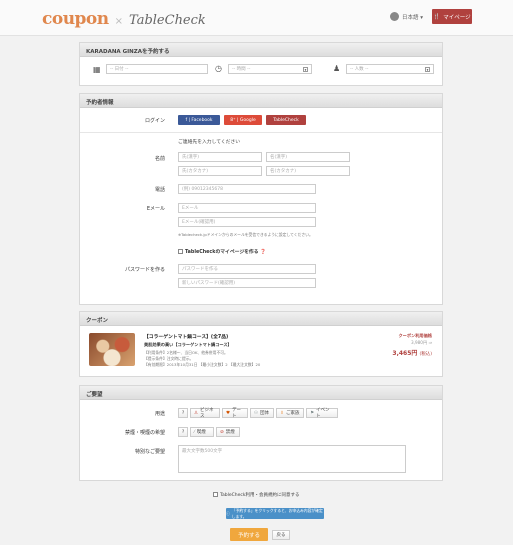 The height and width of the screenshot is (545, 513). Describe the element at coordinates (261, 101) in the screenshot. I see `booker-title: 予約者情報` at that location.